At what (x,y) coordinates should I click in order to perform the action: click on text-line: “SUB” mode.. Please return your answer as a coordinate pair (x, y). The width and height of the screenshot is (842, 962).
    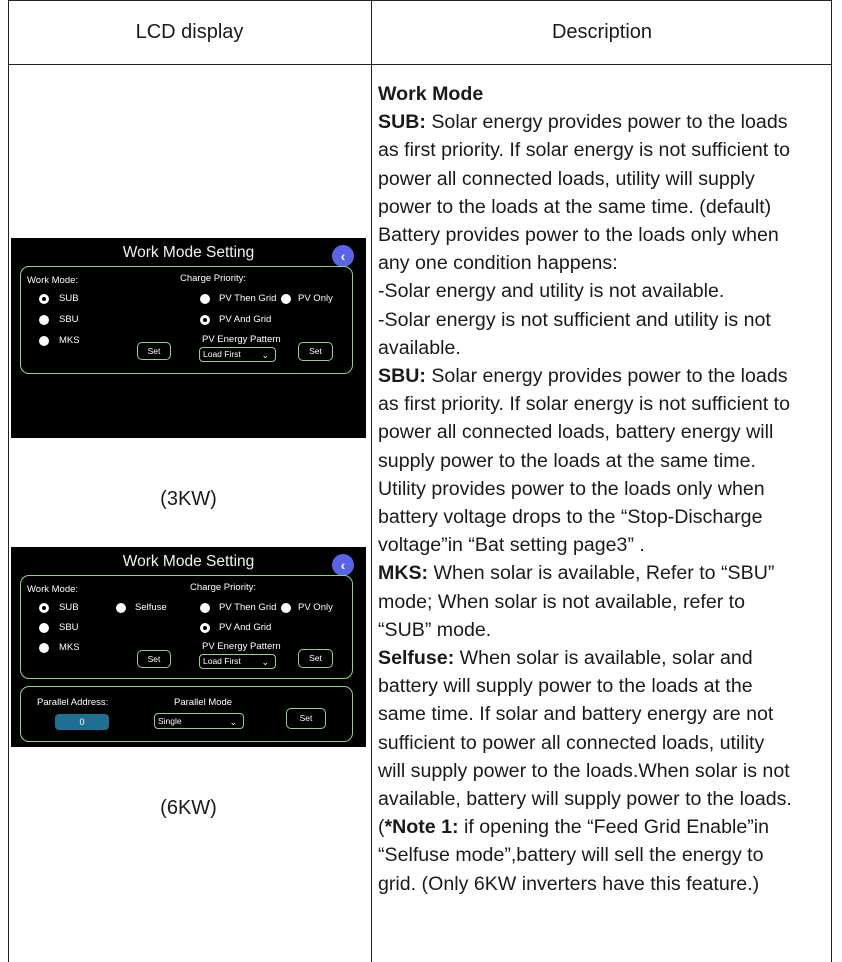
    Looking at the image, I should click on (435, 629).